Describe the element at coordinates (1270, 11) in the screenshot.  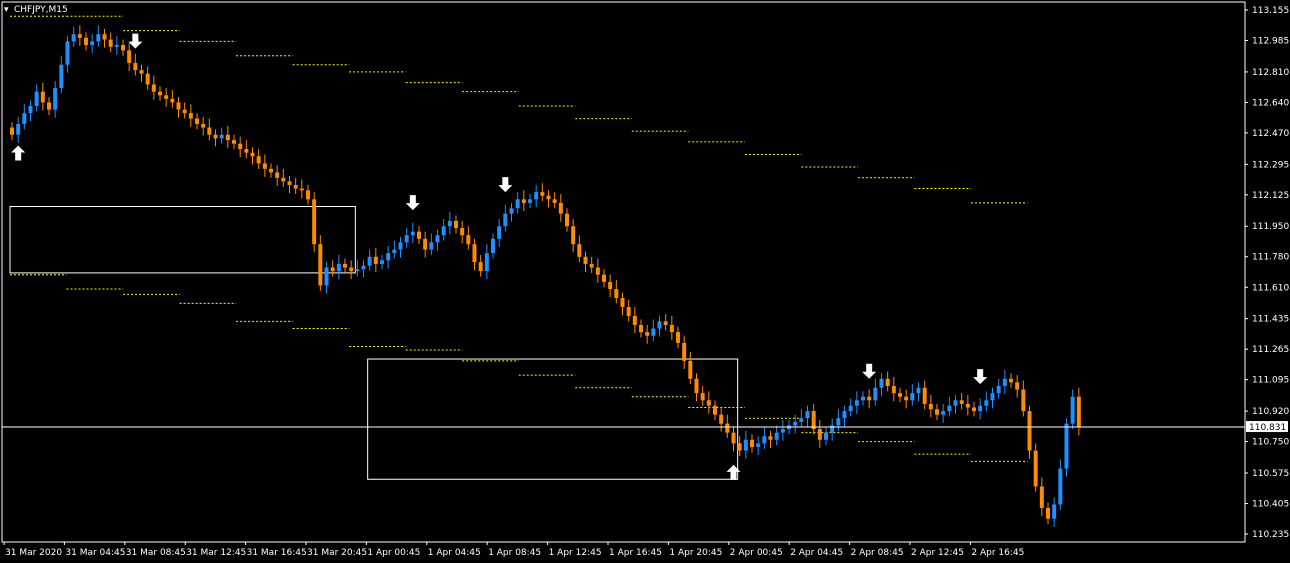
I see `y-tick-label: 113.155` at that location.